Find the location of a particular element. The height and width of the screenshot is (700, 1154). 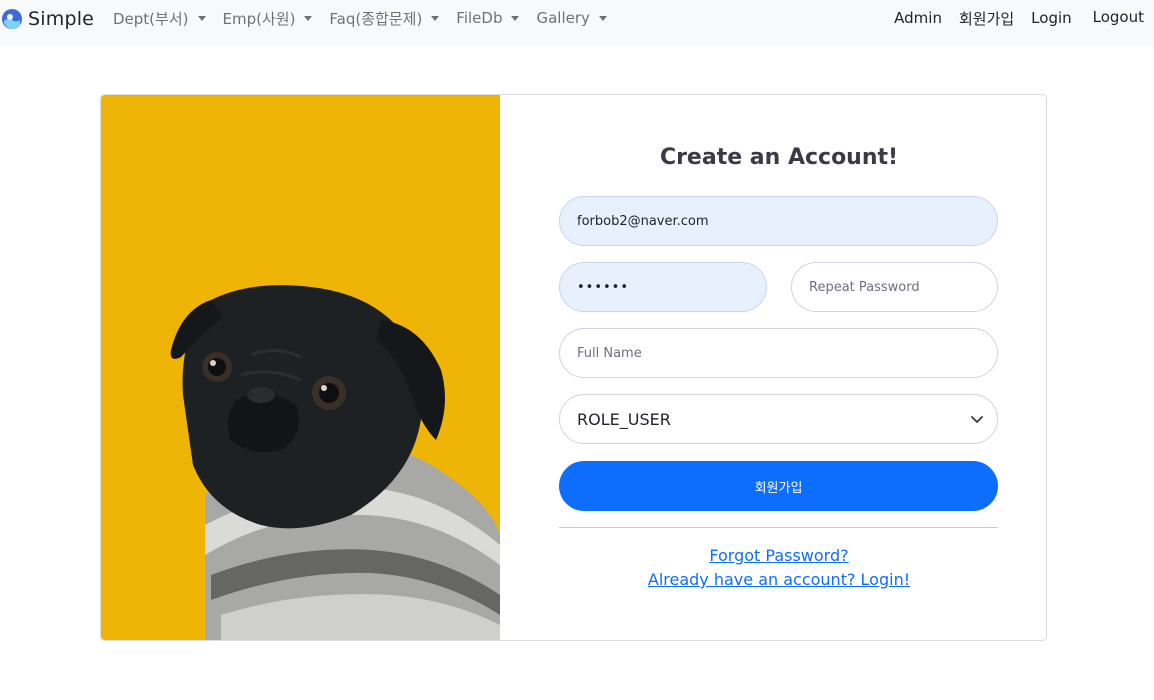

form-divider is located at coordinates (778, 527).